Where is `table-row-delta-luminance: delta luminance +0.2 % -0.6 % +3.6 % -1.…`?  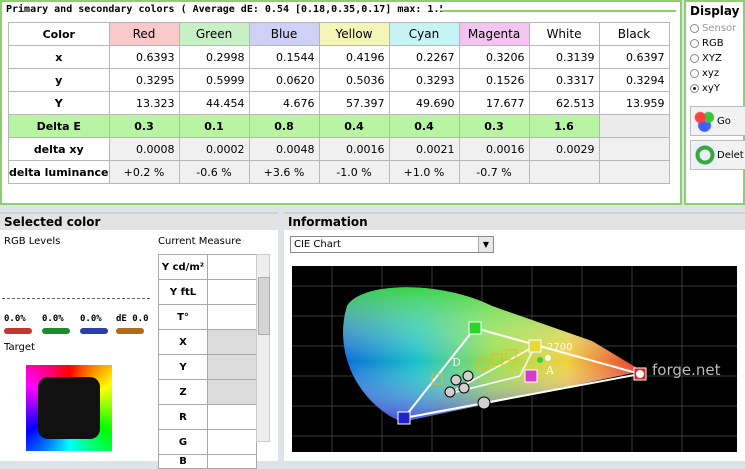 table-row-delta-luminance: delta luminance +0.2 % -0.6 % +3.6 % -1.… is located at coordinates (339, 172).